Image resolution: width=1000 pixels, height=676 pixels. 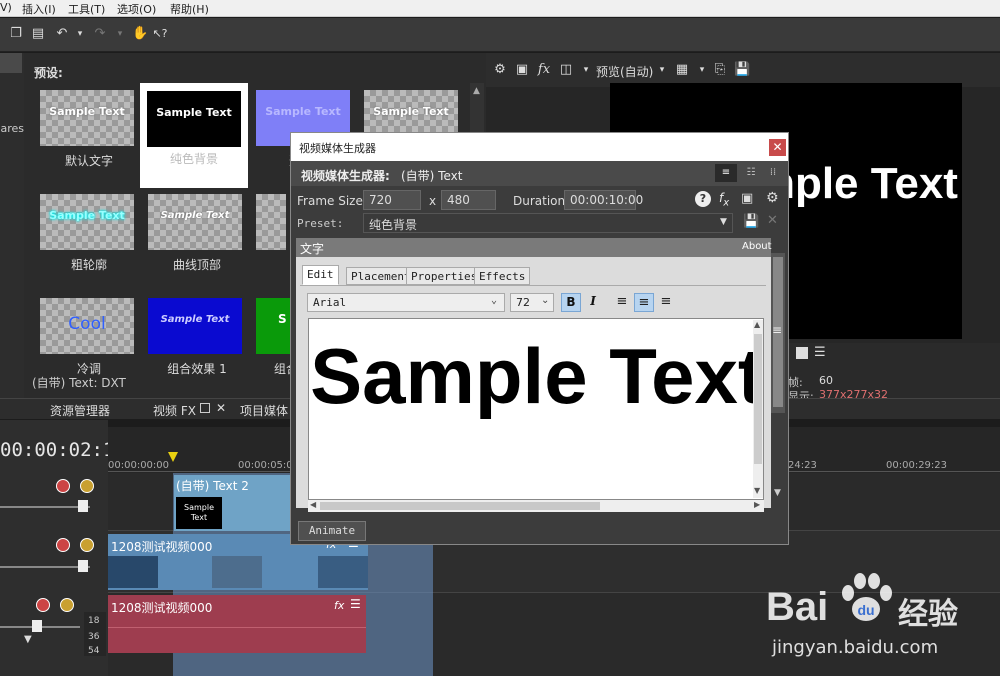 I want to click on main-toolbar: ❐ ▤ ↶ ▾ ↷ ▾ ✋ ↖?, so click(x=500, y=35).